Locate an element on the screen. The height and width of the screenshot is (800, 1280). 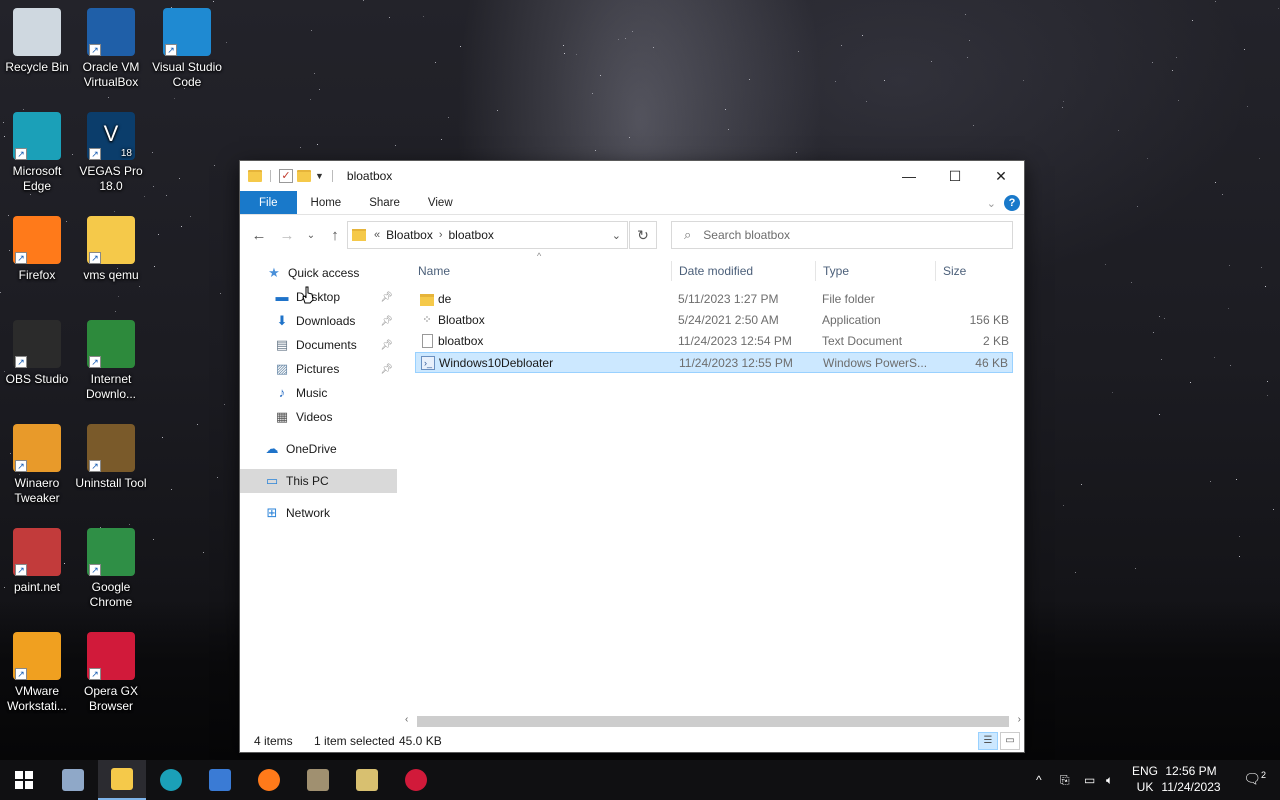
taskbar: ^ ⎘ ▭ 🔈︎ ENG UK 12:56 PM 11/24/2023 🗨︎2 is located at coordinates (640, 780).